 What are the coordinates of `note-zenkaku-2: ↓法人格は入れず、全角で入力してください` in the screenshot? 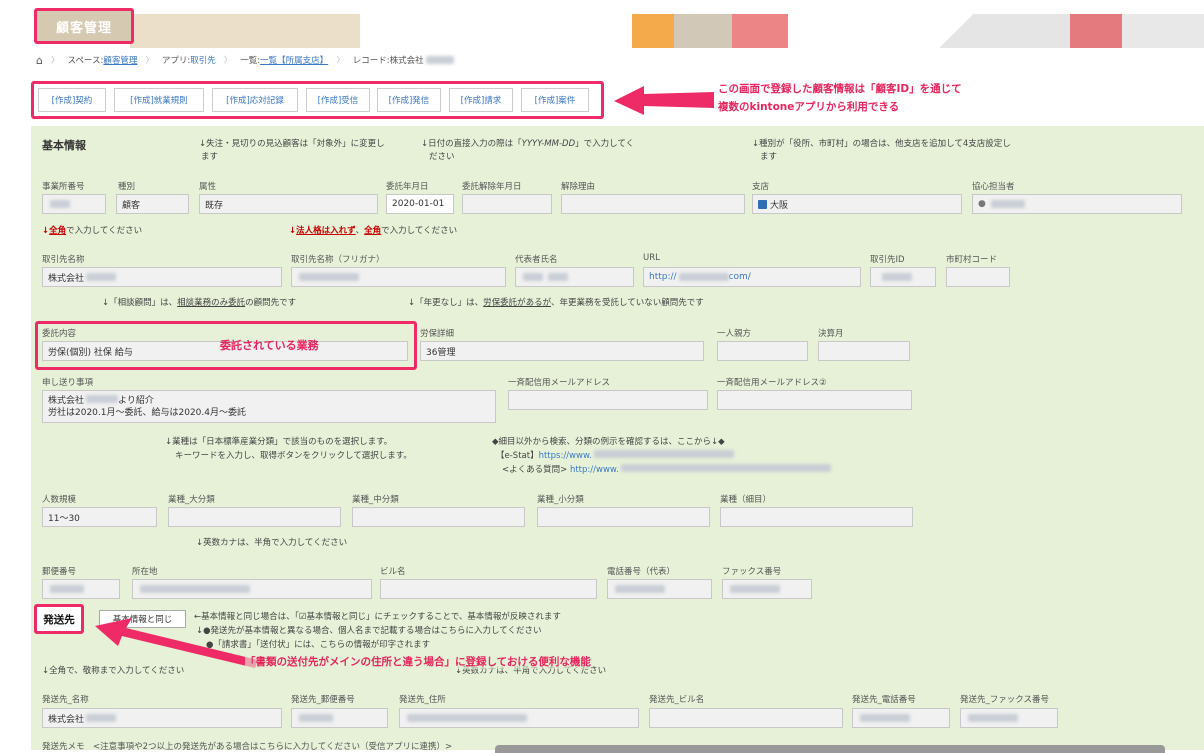 It's located at (373, 231).